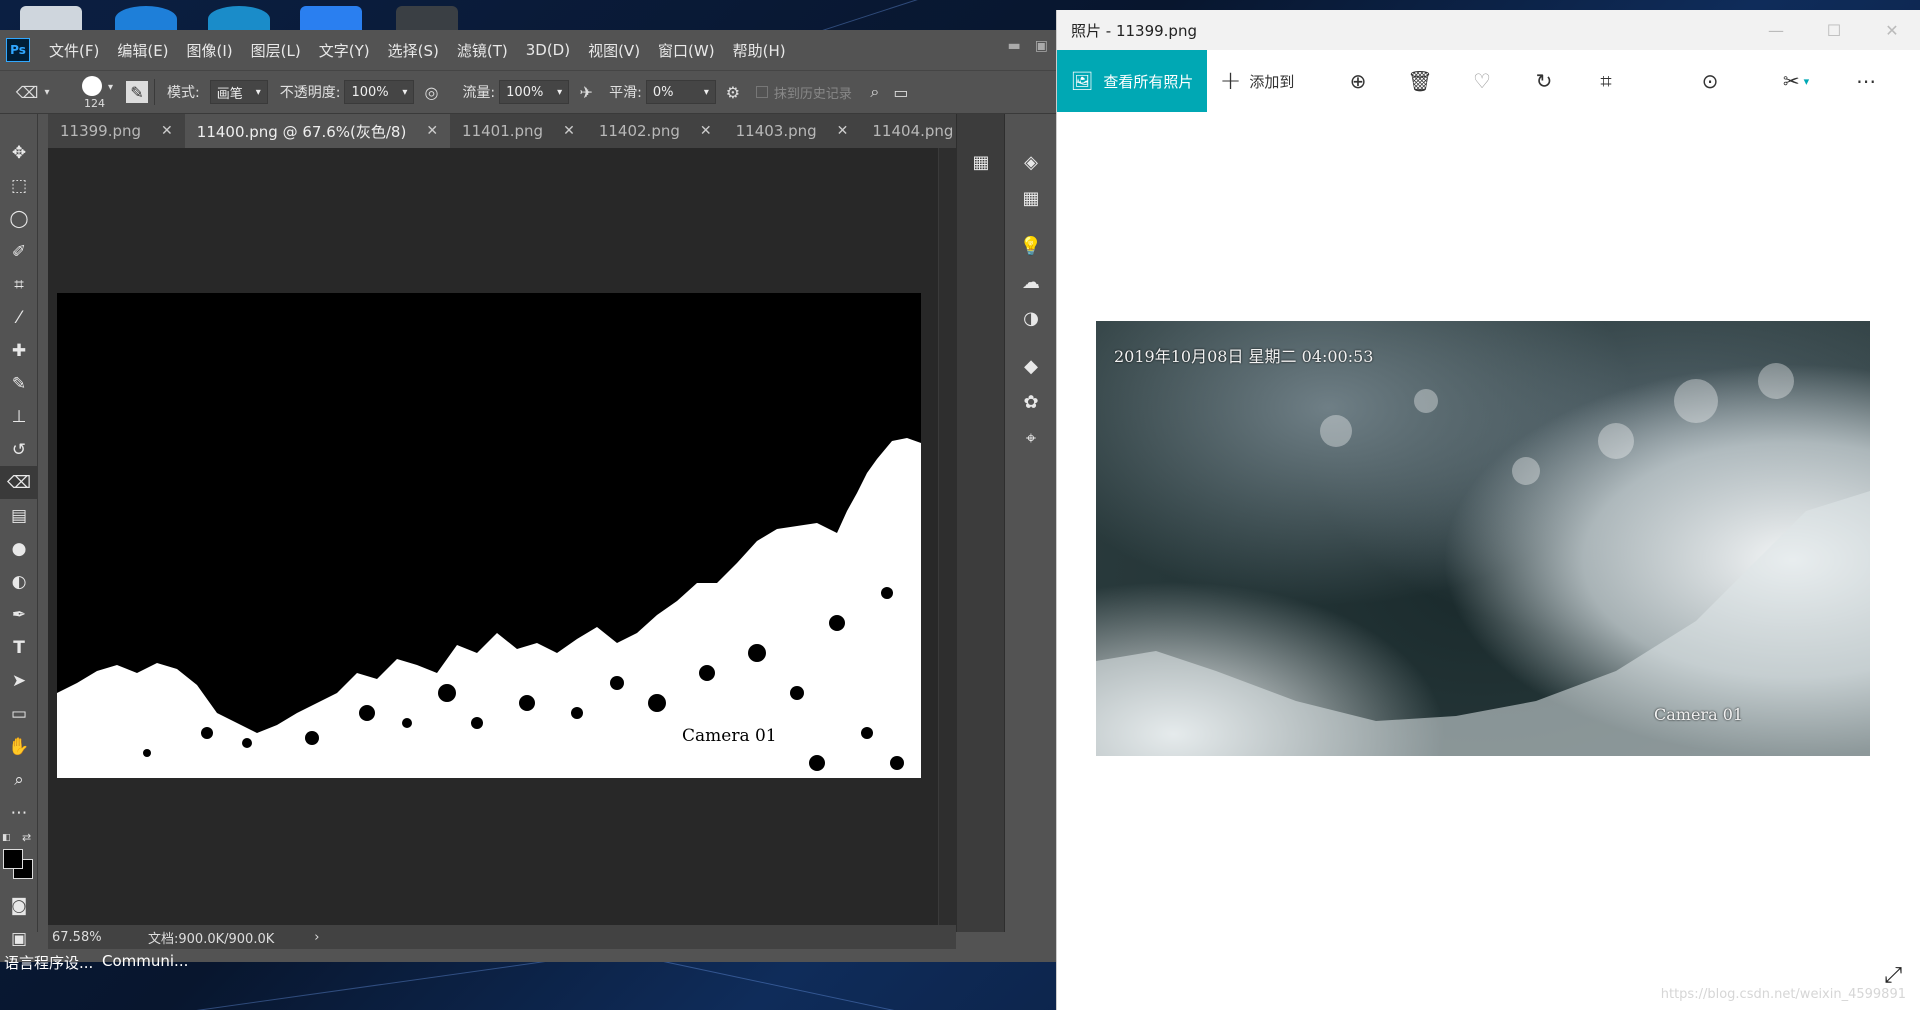 This screenshot has width=1920, height=1010. Describe the element at coordinates (518, 131) in the screenshot. I see `doc-tab: 11401.png ✕` at that location.